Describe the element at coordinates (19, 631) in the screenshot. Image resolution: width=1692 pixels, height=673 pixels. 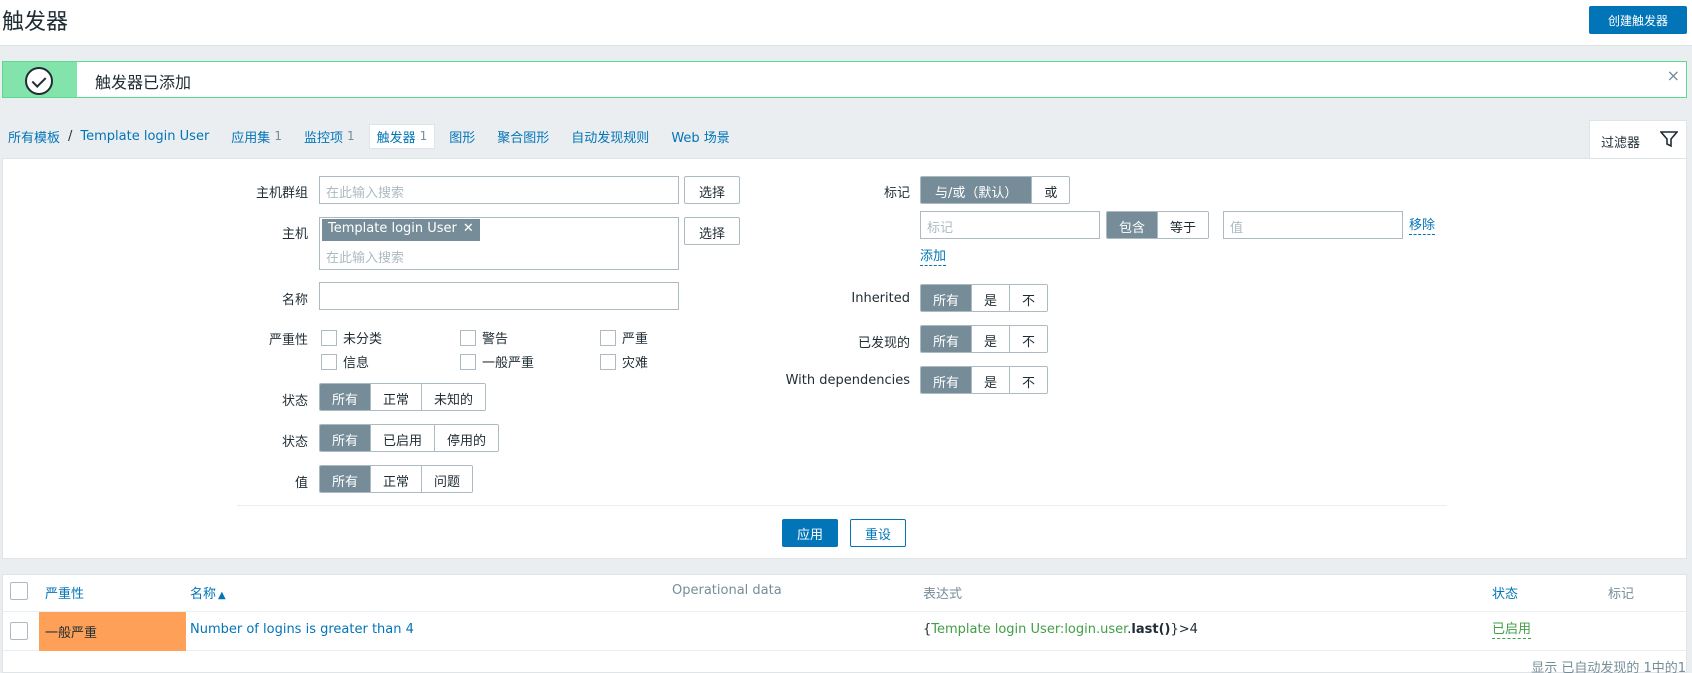
I see `row-checkbox` at that location.